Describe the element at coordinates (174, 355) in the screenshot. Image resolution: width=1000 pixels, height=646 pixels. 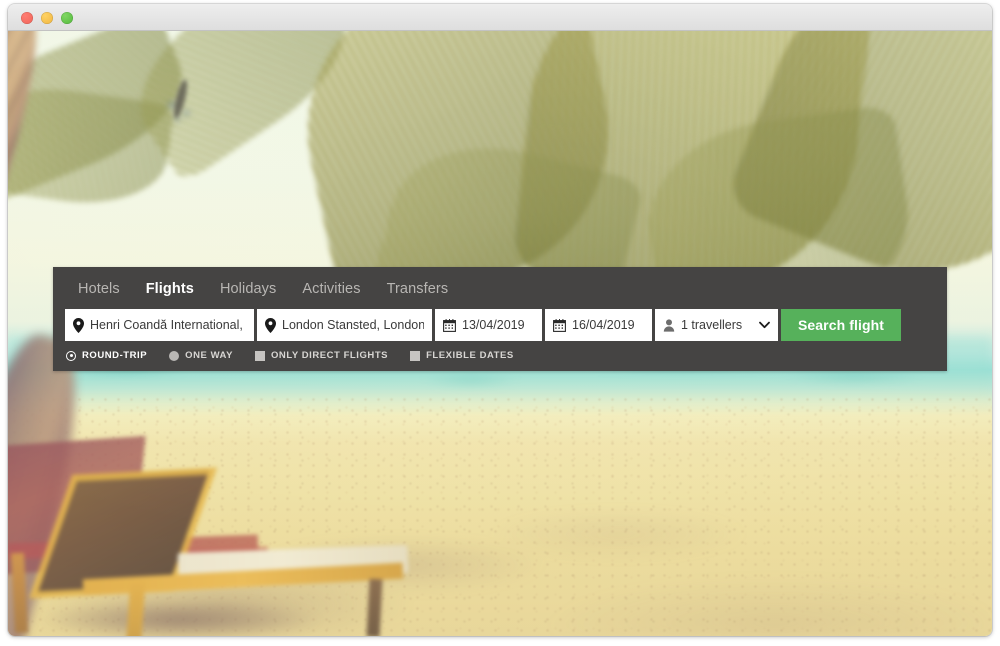
I see `radio-one-way-icon` at that location.